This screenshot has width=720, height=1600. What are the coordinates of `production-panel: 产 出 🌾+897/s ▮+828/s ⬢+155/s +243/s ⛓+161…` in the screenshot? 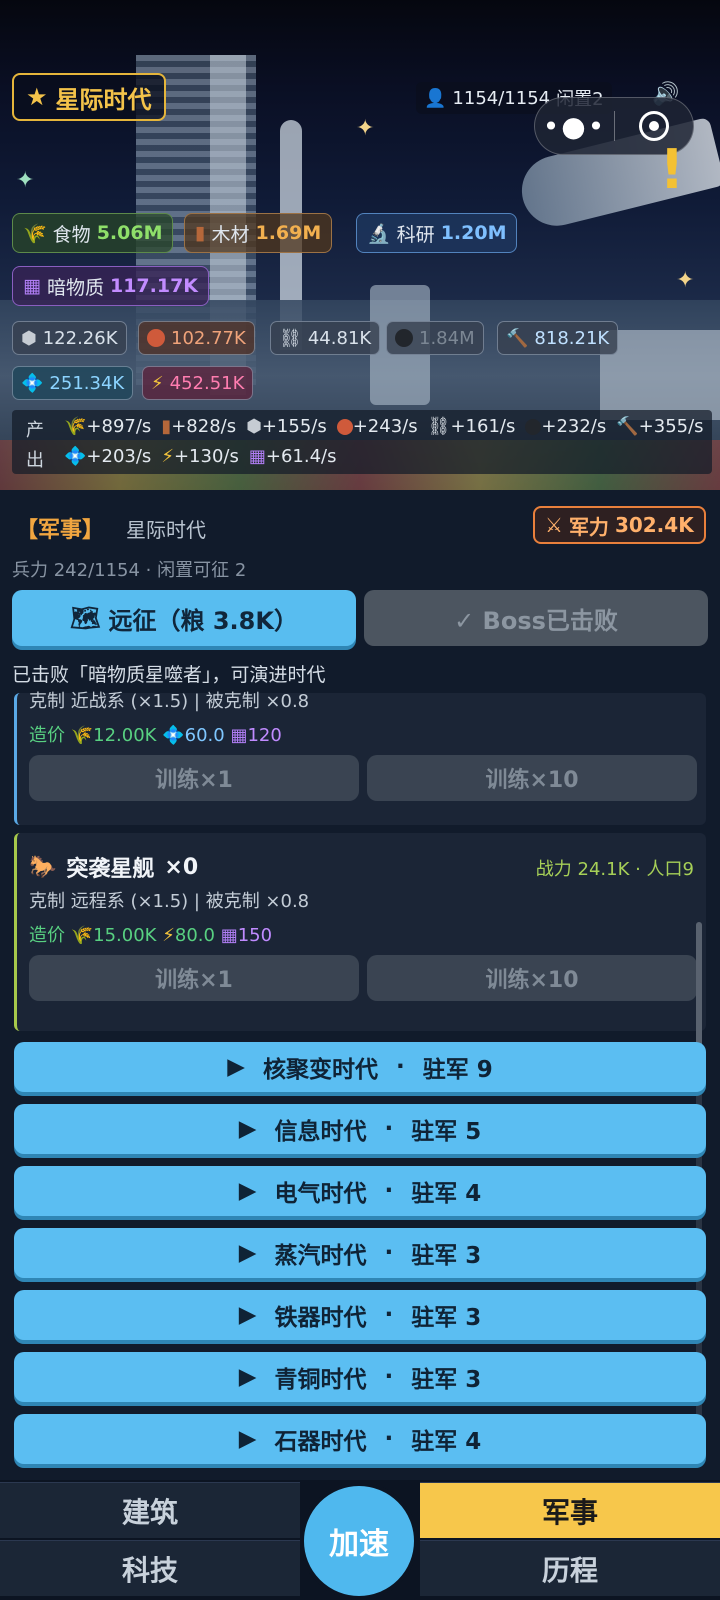 It's located at (362, 442).